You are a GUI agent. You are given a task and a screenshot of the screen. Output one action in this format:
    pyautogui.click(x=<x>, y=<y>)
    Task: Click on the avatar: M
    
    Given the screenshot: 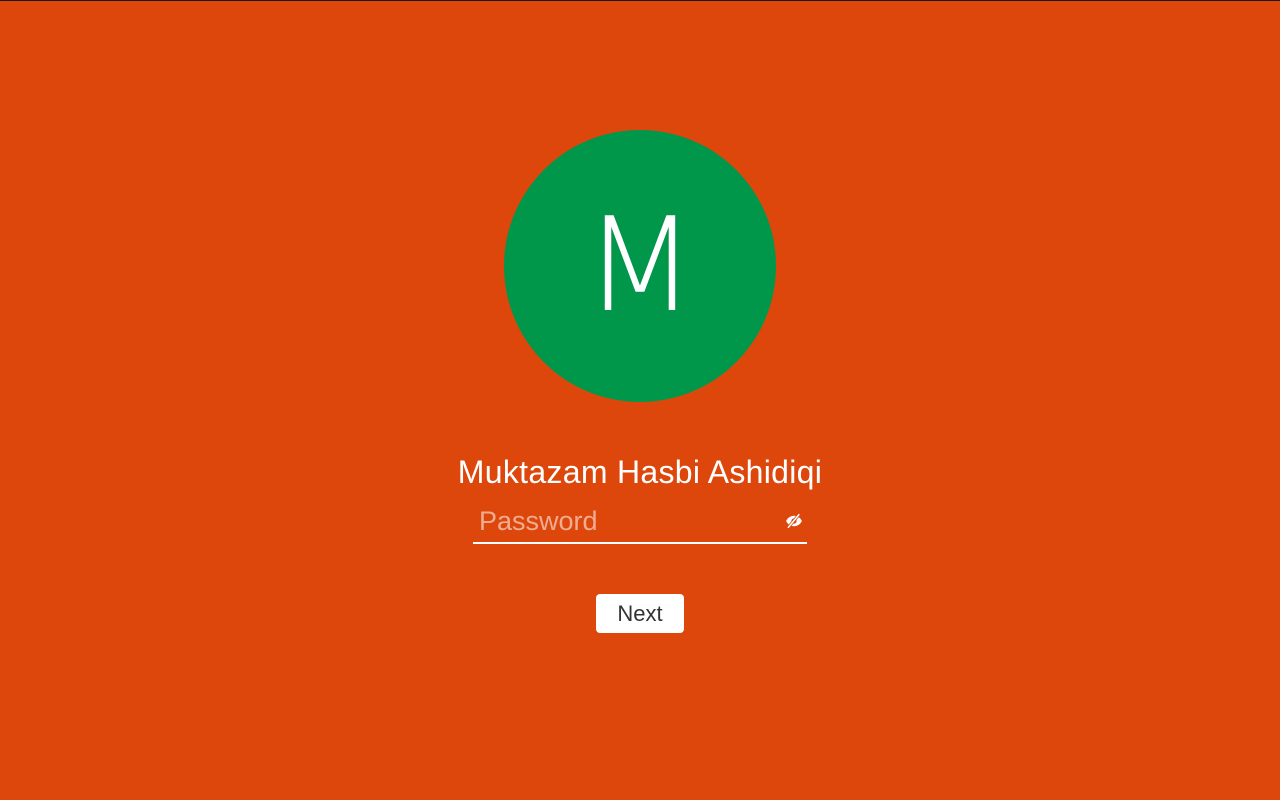 What is the action you would take?
    pyautogui.click(x=640, y=266)
    